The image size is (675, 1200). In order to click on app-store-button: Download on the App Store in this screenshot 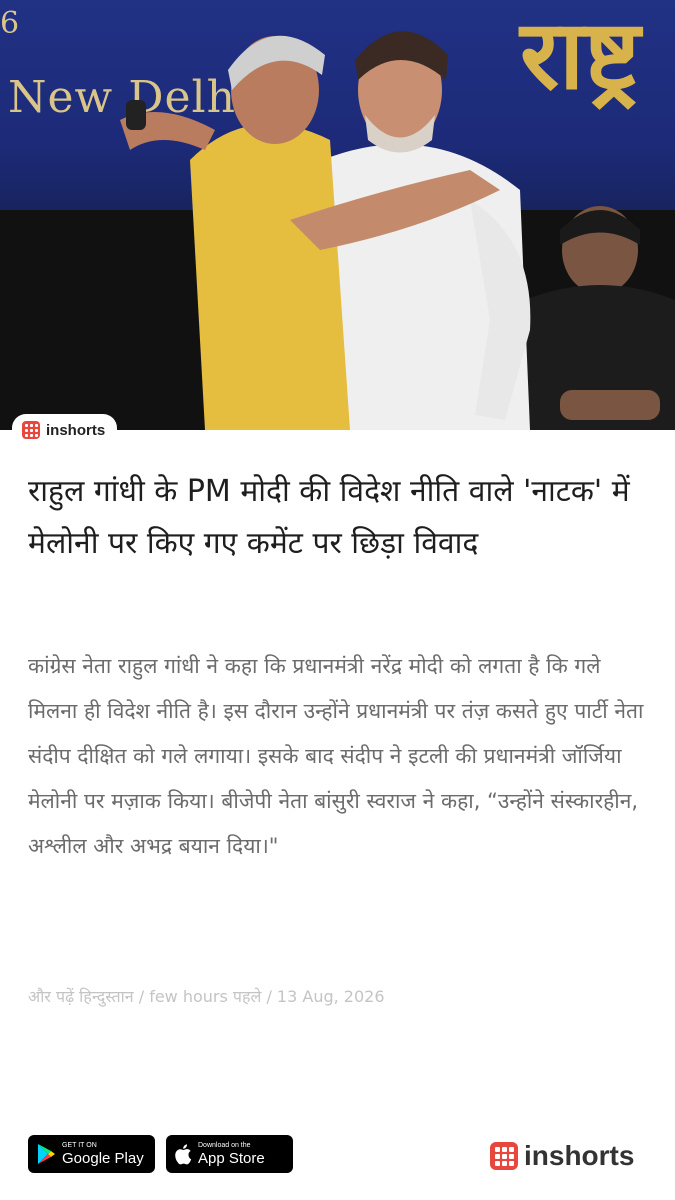, I will do `click(229, 1154)`.